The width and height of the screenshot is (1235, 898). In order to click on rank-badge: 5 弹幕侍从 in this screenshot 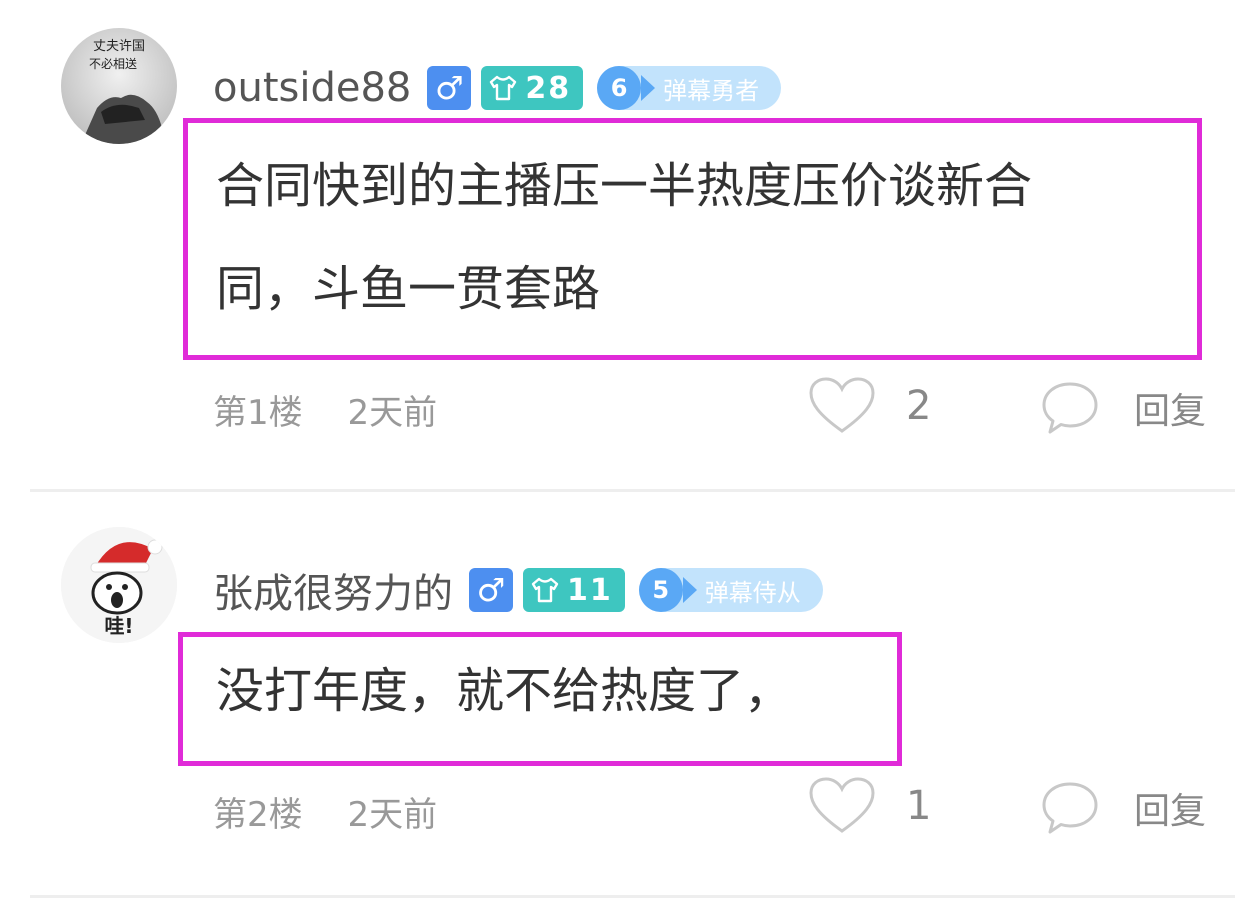, I will do `click(730, 590)`.